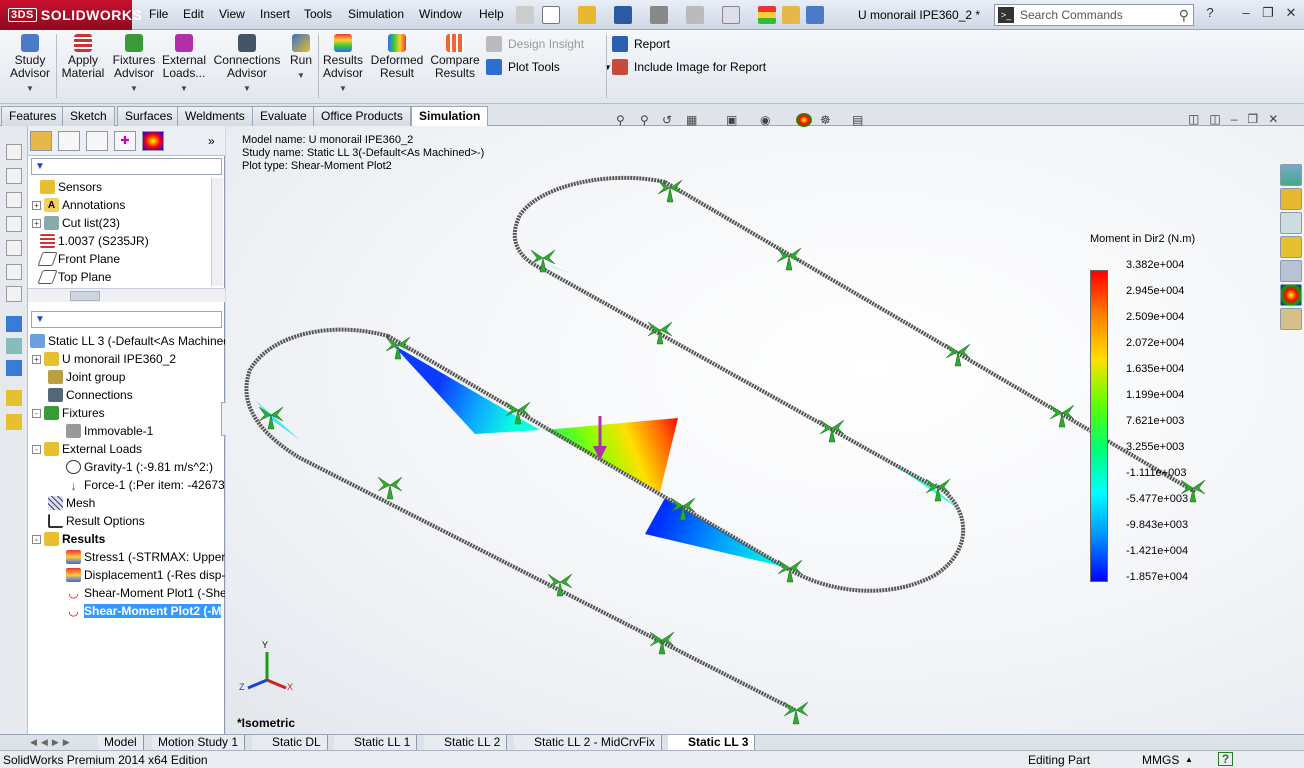 The height and width of the screenshot is (768, 1304). Describe the element at coordinates (153, 141) in the screenshot. I see `display-manager-tab-icon` at that location.